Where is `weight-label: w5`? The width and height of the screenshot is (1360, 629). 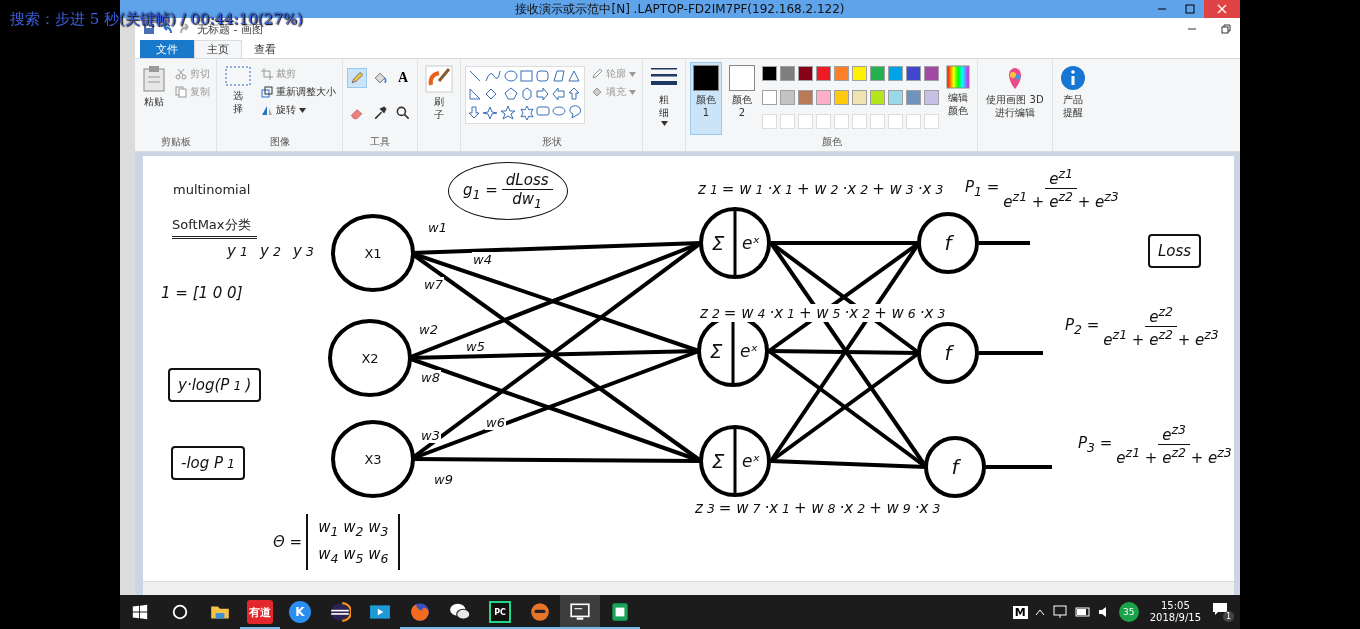
weight-label: w5 is located at coordinates (475, 346).